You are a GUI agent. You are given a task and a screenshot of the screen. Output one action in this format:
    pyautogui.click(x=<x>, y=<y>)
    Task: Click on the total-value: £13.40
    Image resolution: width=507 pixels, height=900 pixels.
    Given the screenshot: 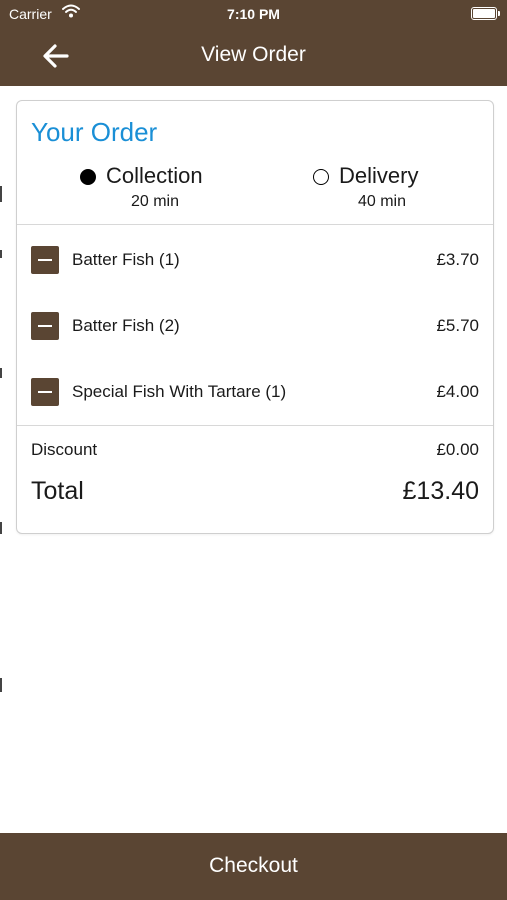 What is the action you would take?
    pyautogui.click(x=440, y=491)
    